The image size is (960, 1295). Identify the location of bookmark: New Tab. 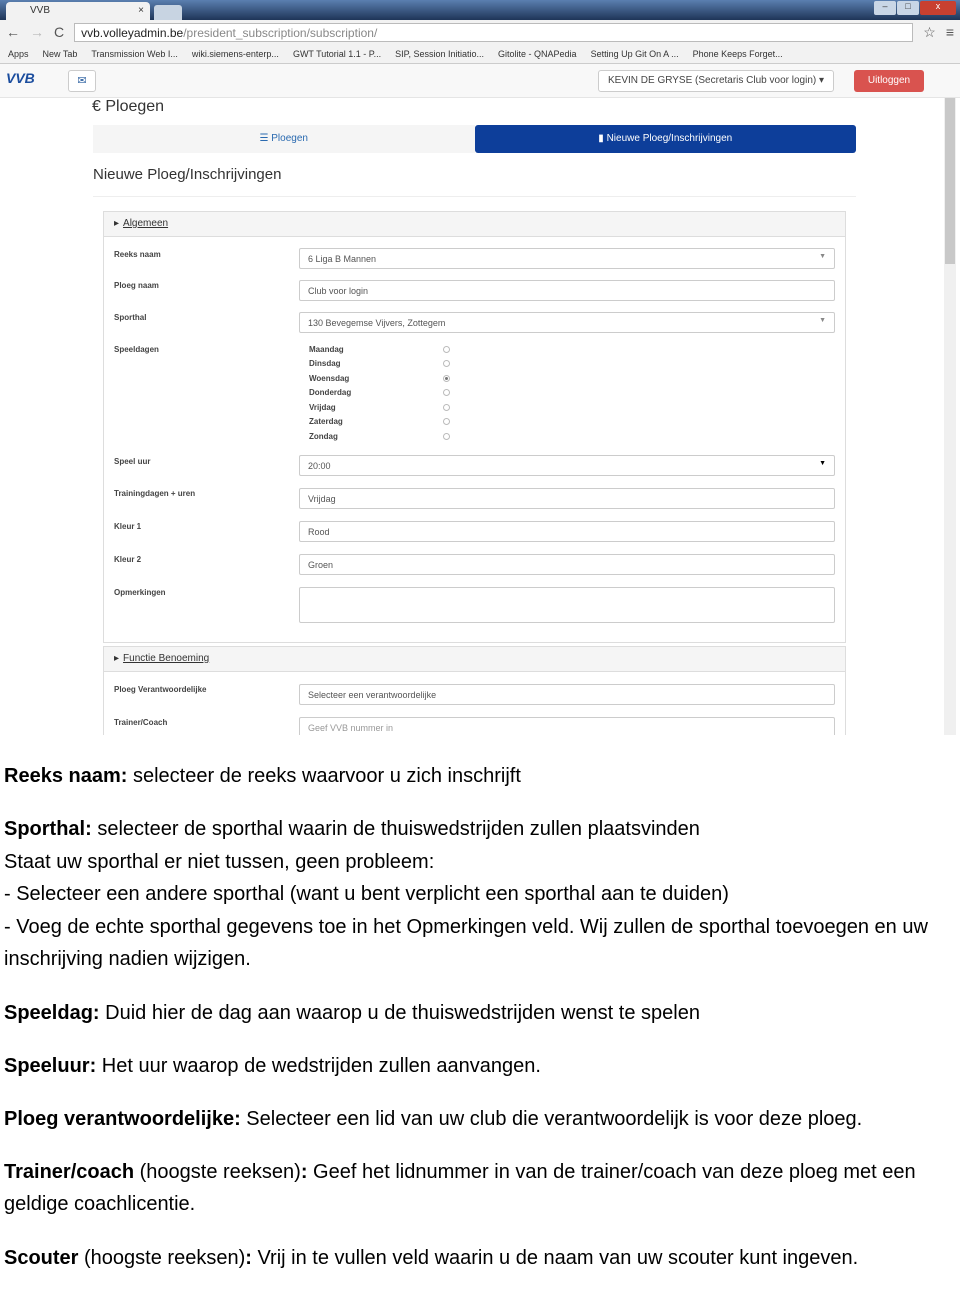
(60, 54).